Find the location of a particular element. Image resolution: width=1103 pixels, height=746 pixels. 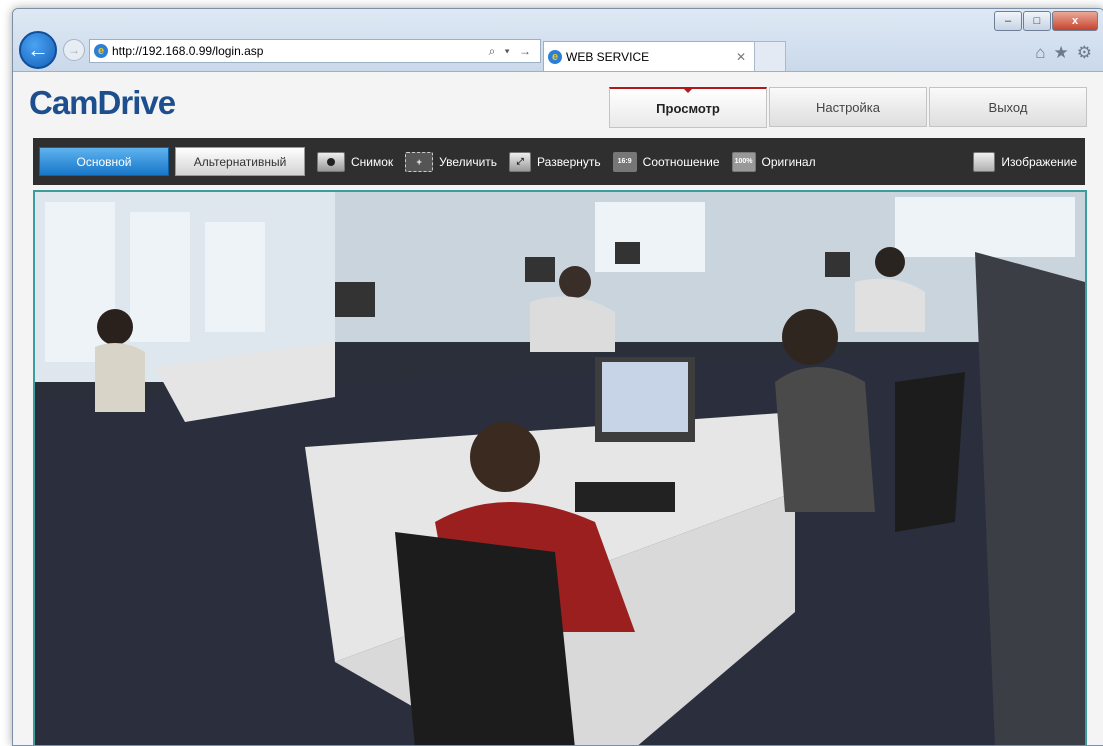

original-label: Оригинал is located at coordinates (788, 161).